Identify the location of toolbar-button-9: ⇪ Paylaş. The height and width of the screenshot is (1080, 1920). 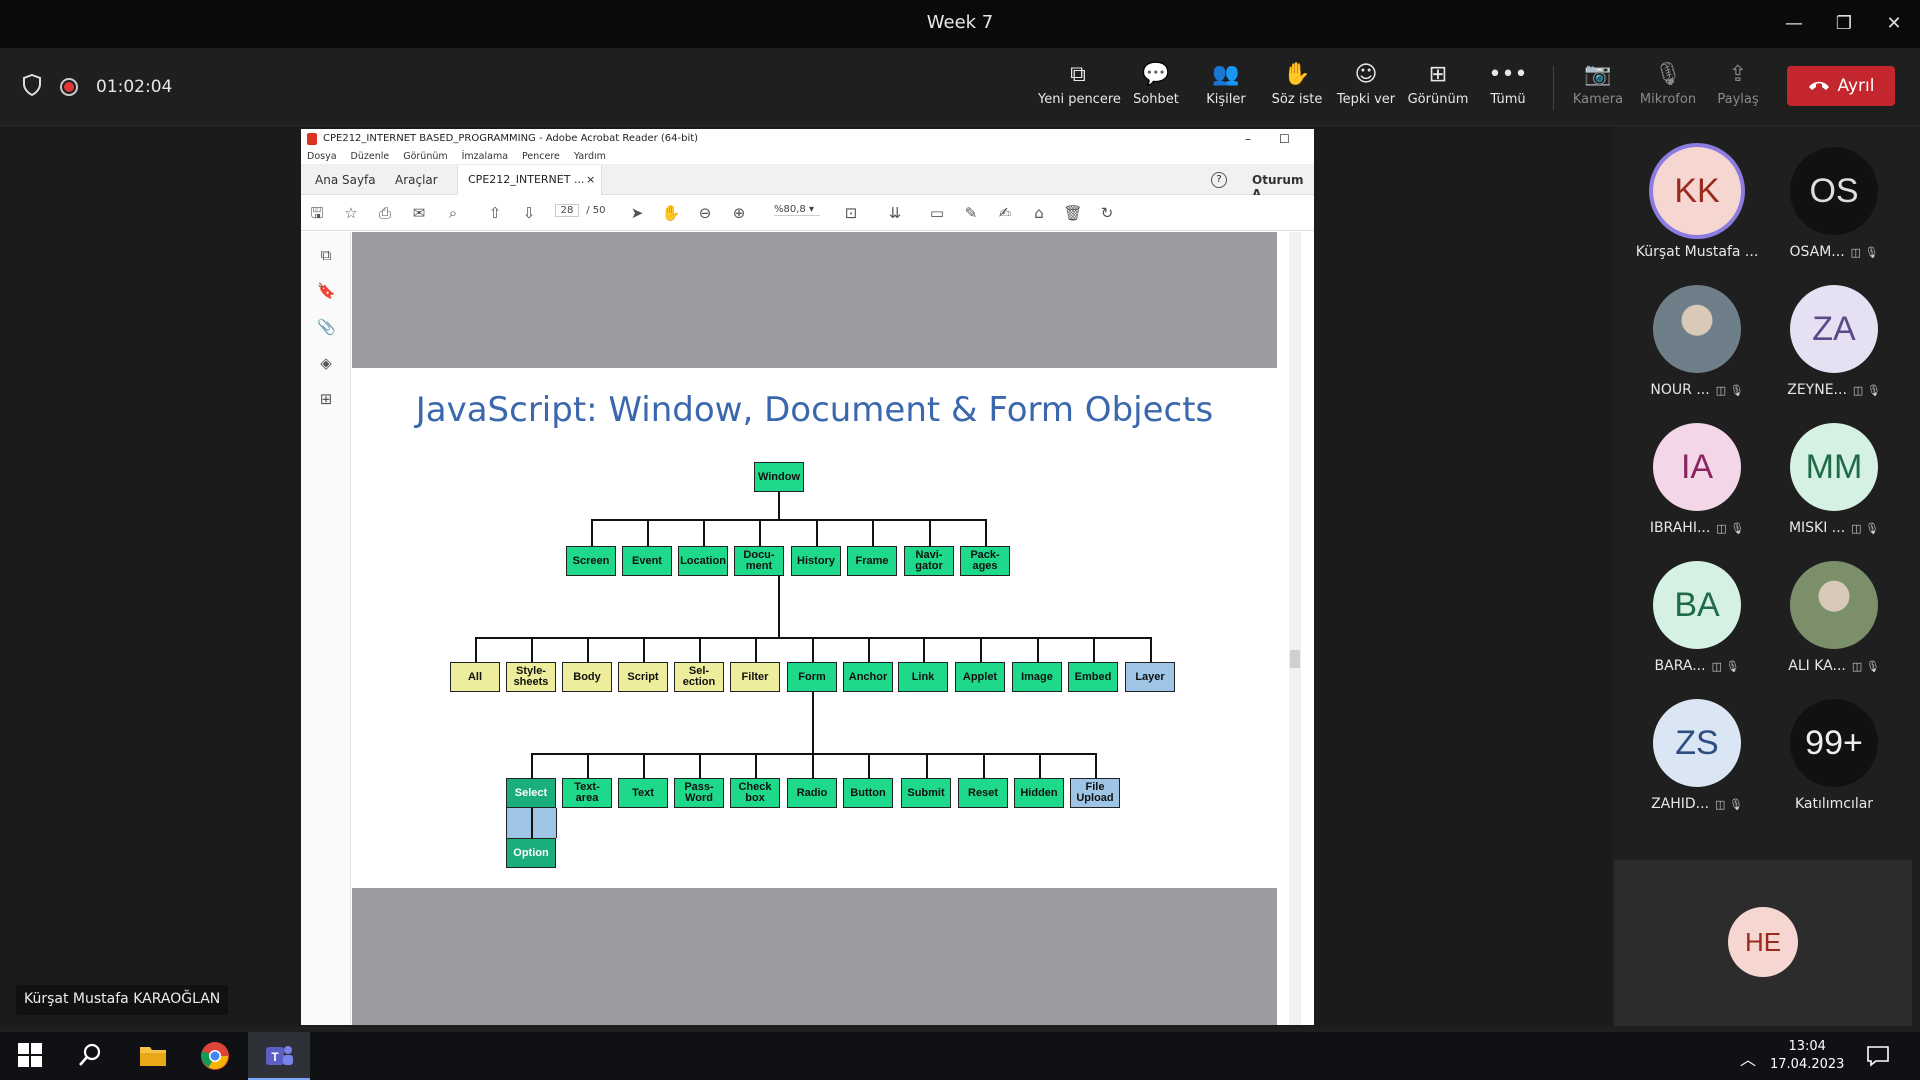
(1738, 88).